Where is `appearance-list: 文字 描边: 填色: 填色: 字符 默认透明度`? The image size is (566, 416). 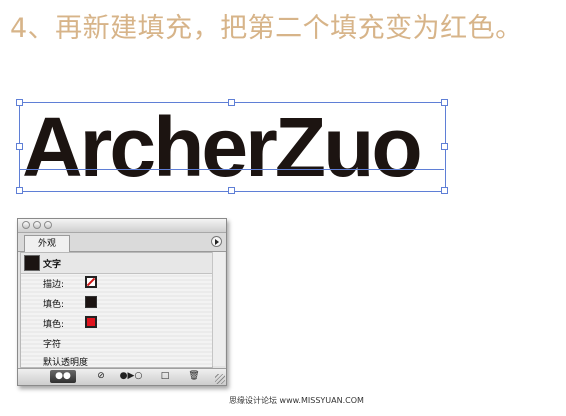 appearance-list: 文字 描边: 填色: 填色: 字符 默认透明度 is located at coordinates (116, 310).